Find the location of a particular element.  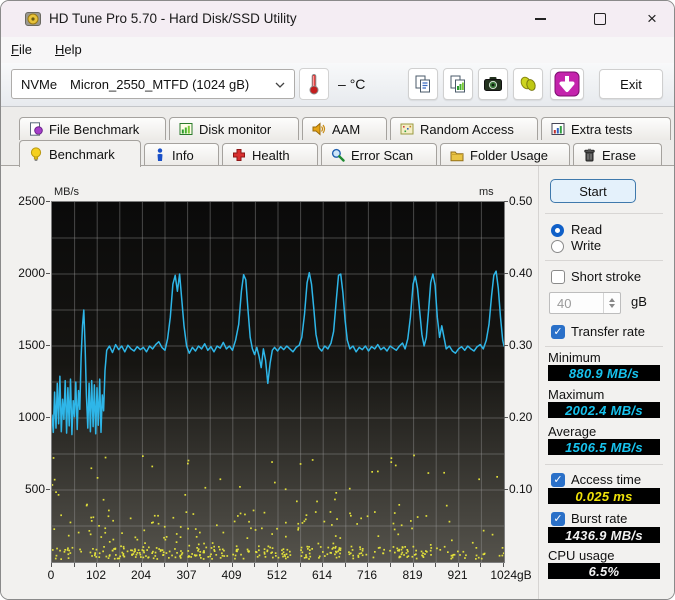

y-left-tick-label: 1500 is located at coordinates (31, 345).